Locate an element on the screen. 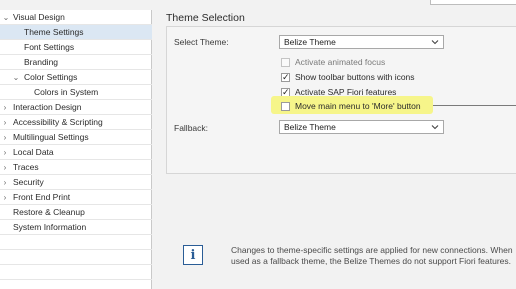 This screenshot has width=516, height=289. fallback-dropdown: Belize Theme is located at coordinates (361, 127).